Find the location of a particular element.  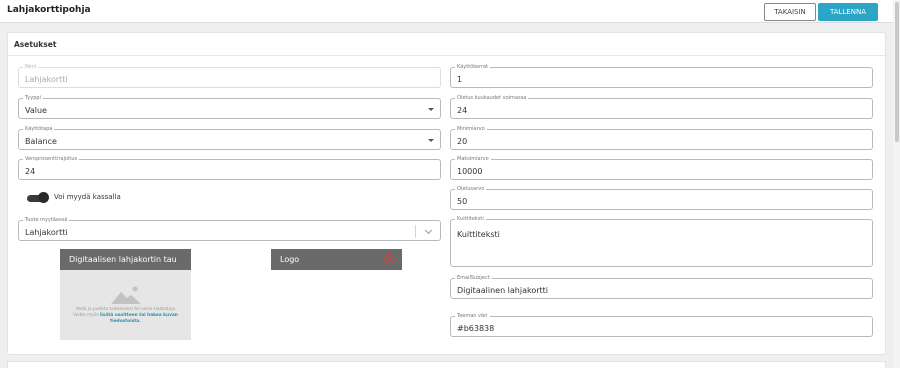

default-label: Oletusarvo is located at coordinates (471, 189).